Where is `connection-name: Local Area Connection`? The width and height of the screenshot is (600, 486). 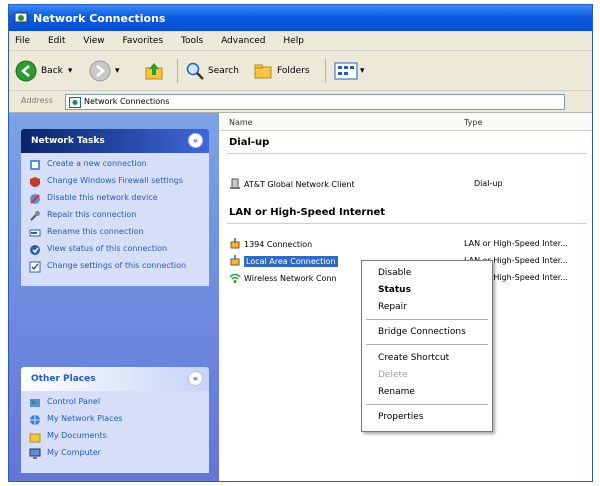
connection-name: Local Area Connection is located at coordinates (291, 261).